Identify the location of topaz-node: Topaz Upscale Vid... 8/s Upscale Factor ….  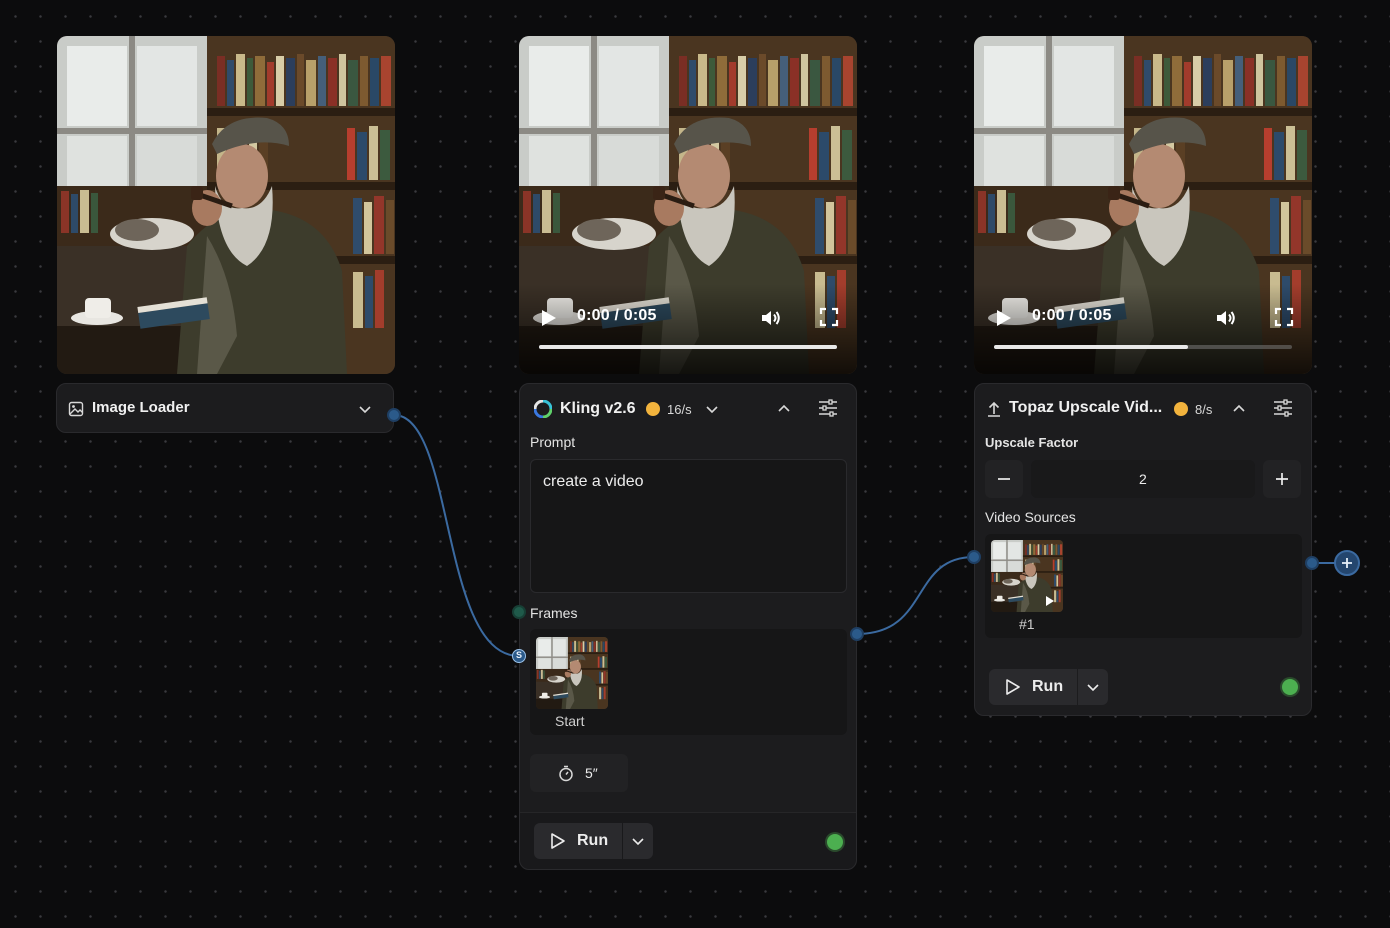
(1143, 549).